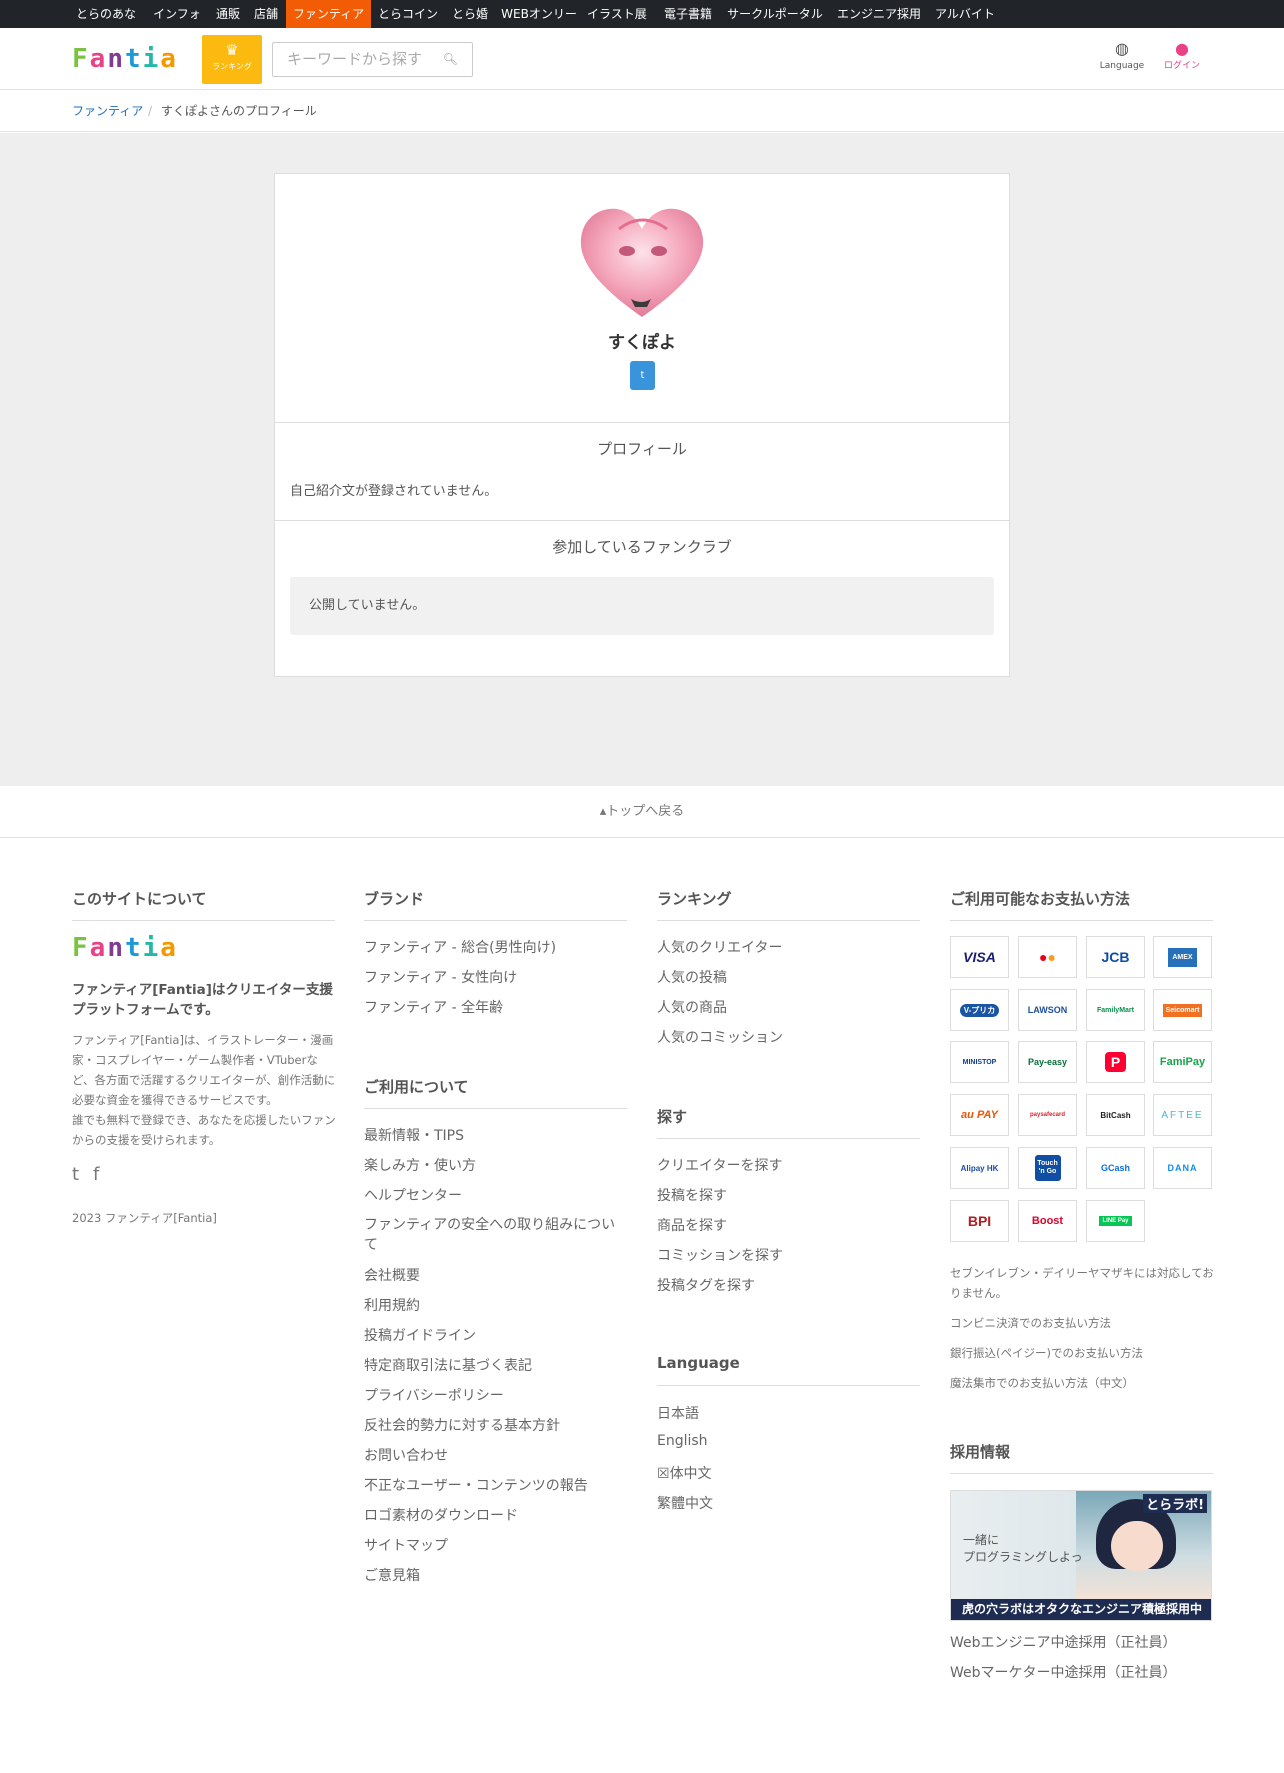 Image resolution: width=1284 pixels, height=1773 pixels. I want to click on footer-link-search-products: 商品を探す, so click(692, 1225).